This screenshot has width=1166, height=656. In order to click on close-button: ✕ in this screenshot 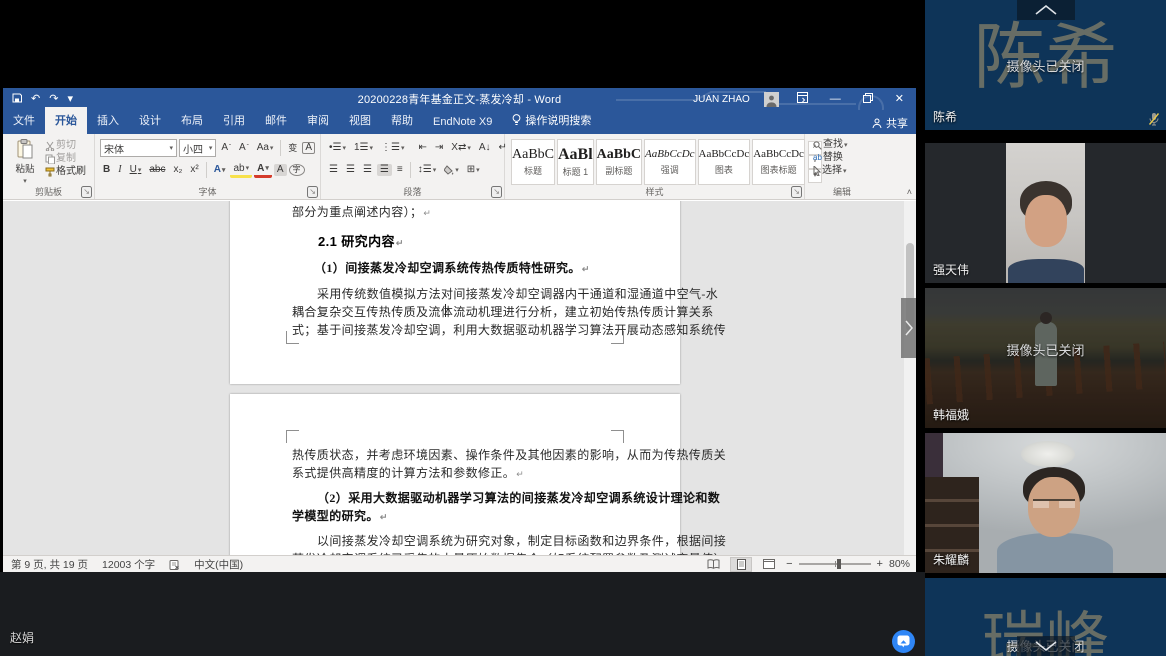, I will do `click(899, 99)`.